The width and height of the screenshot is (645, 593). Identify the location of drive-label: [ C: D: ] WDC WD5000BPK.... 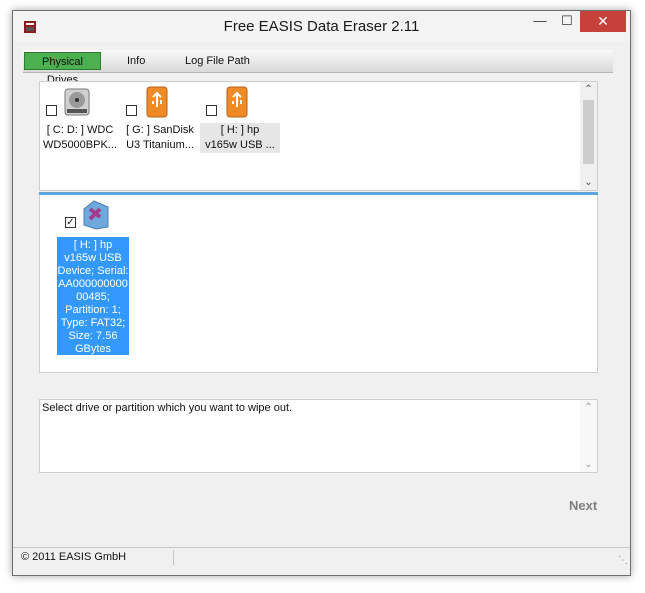
(80, 137).